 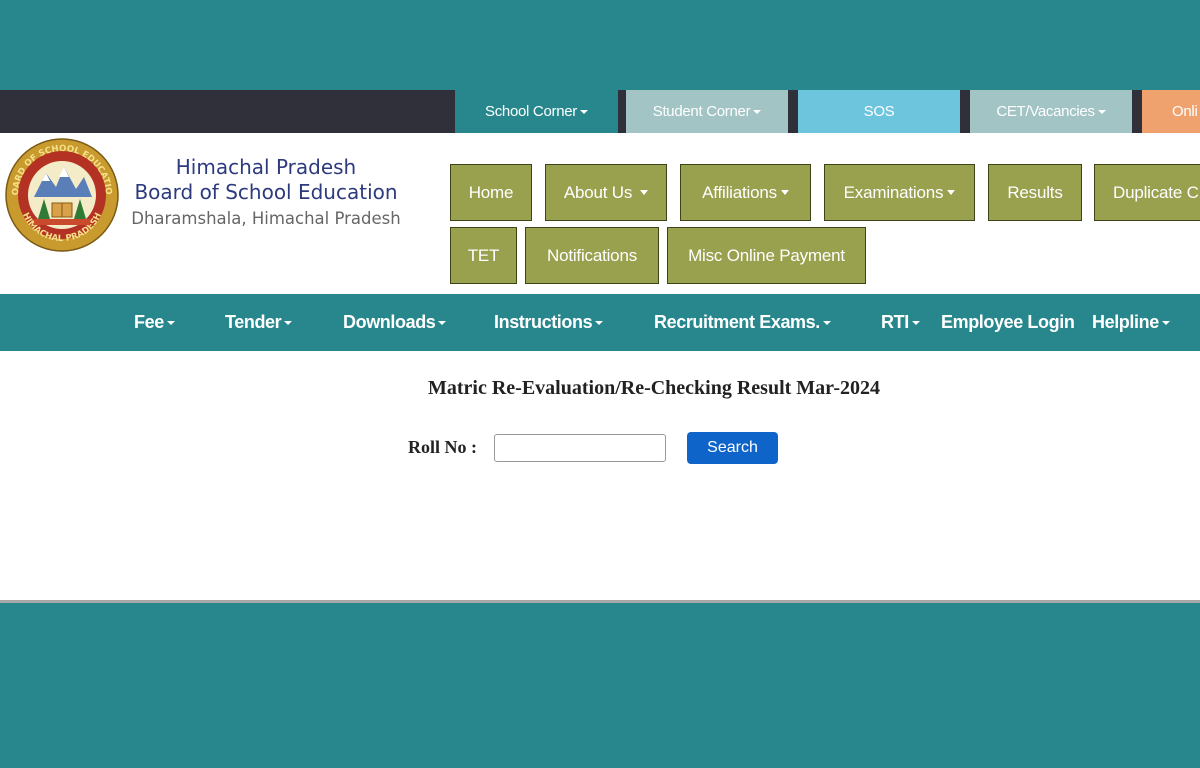 I want to click on menu-about-us-button: About Us, so click(x=606, y=192).